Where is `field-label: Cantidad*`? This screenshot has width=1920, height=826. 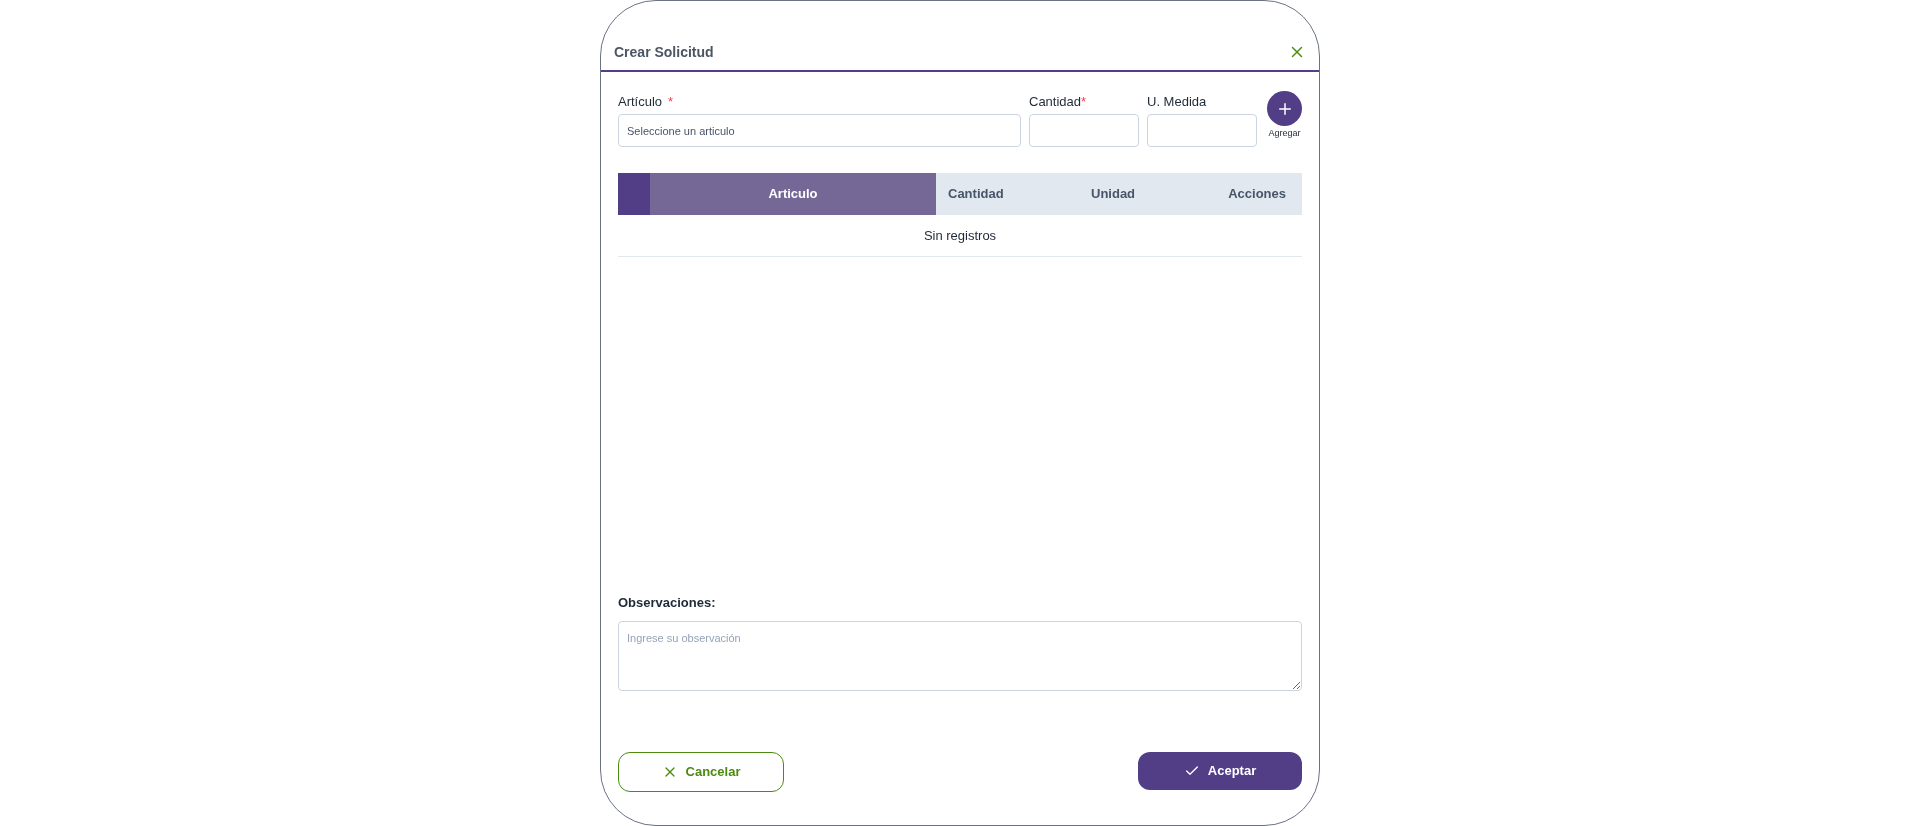 field-label: Cantidad* is located at coordinates (1058, 102).